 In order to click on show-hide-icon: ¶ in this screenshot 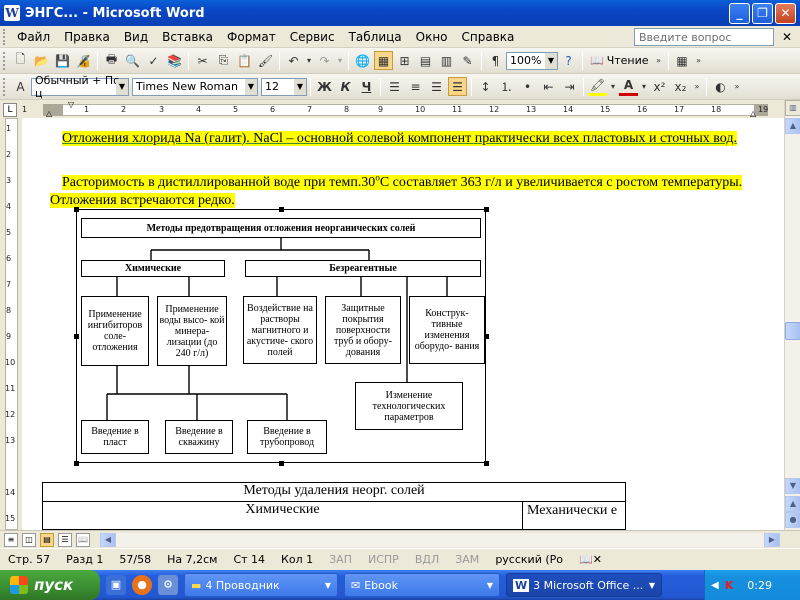, I will do `click(495, 60)`.